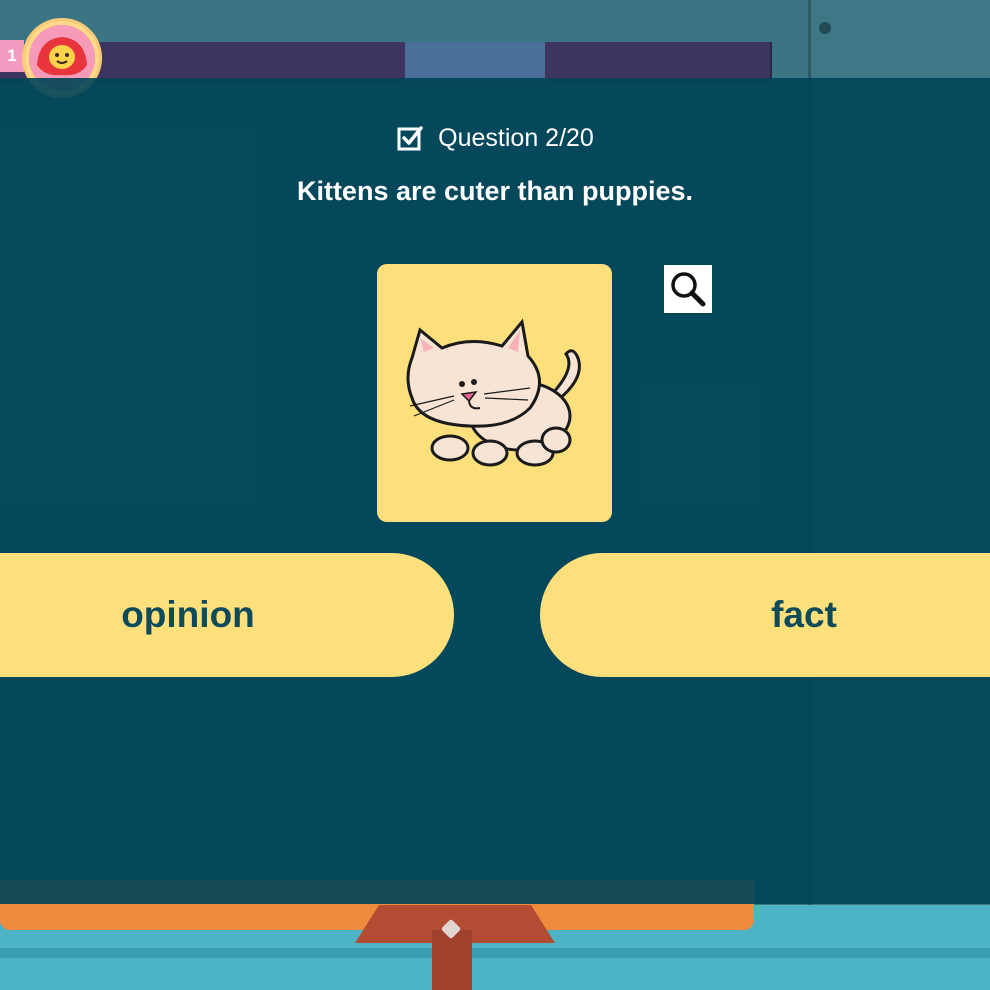 This screenshot has width=990, height=990. What do you see at coordinates (765, 615) in the screenshot?
I see `answer-fact-button: fact` at bounding box center [765, 615].